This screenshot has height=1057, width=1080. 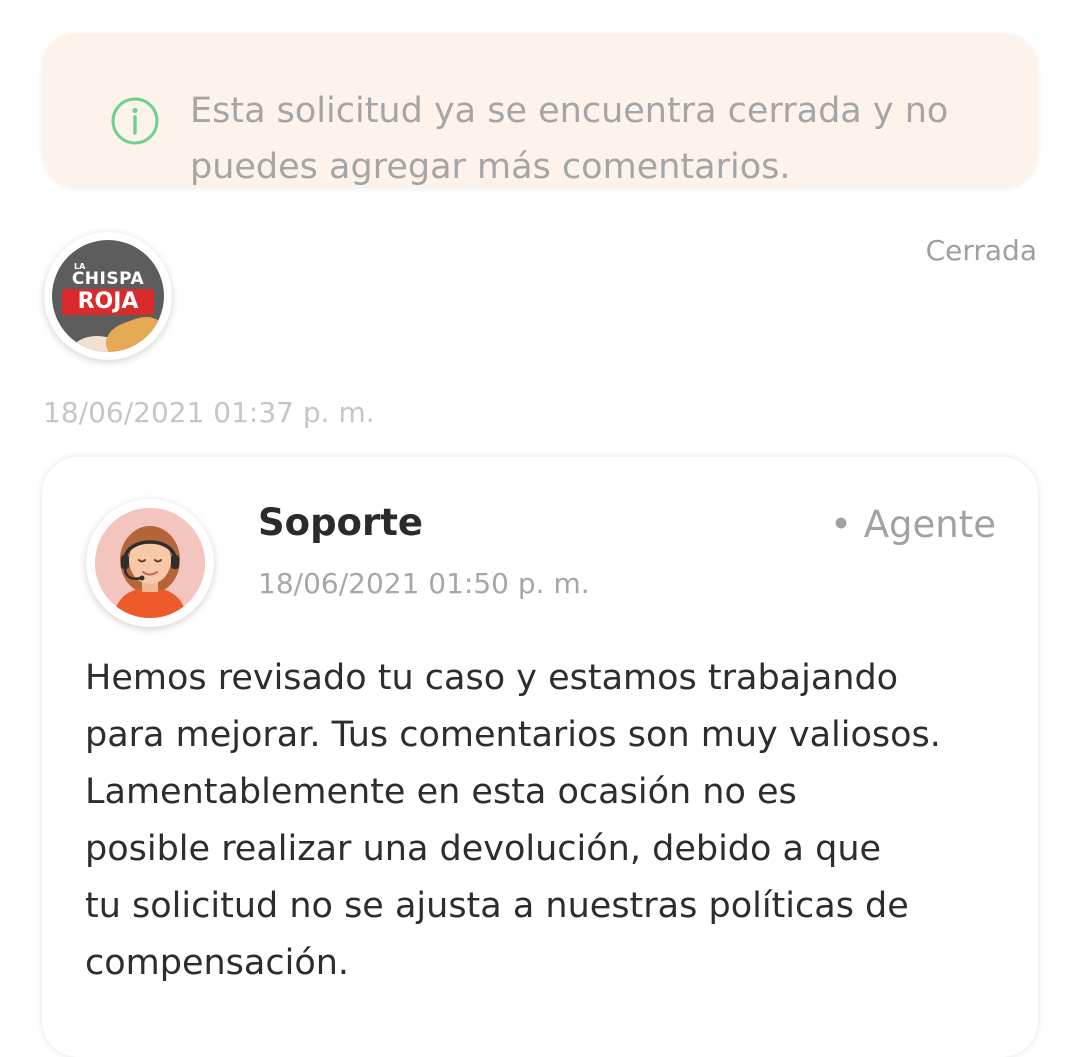 What do you see at coordinates (135, 121) in the screenshot?
I see `info-icon` at bounding box center [135, 121].